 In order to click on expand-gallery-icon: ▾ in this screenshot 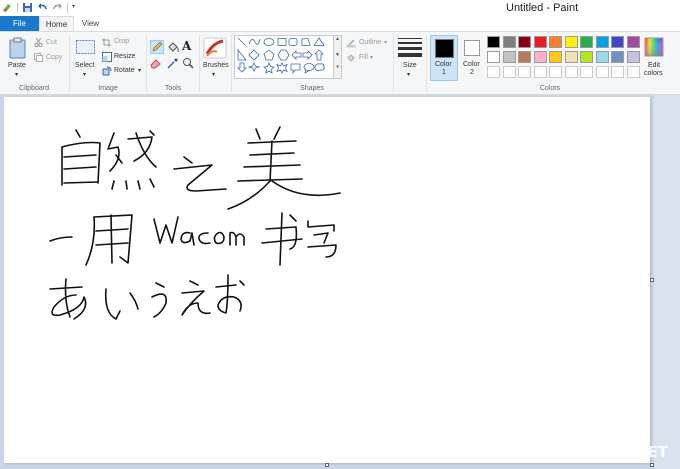, I will do `click(337, 67)`.